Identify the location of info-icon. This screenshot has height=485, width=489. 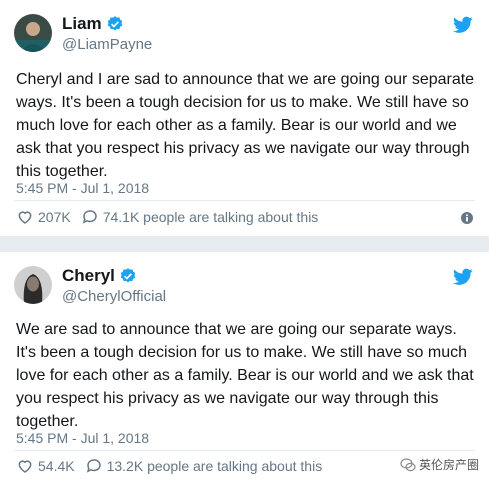
(467, 218).